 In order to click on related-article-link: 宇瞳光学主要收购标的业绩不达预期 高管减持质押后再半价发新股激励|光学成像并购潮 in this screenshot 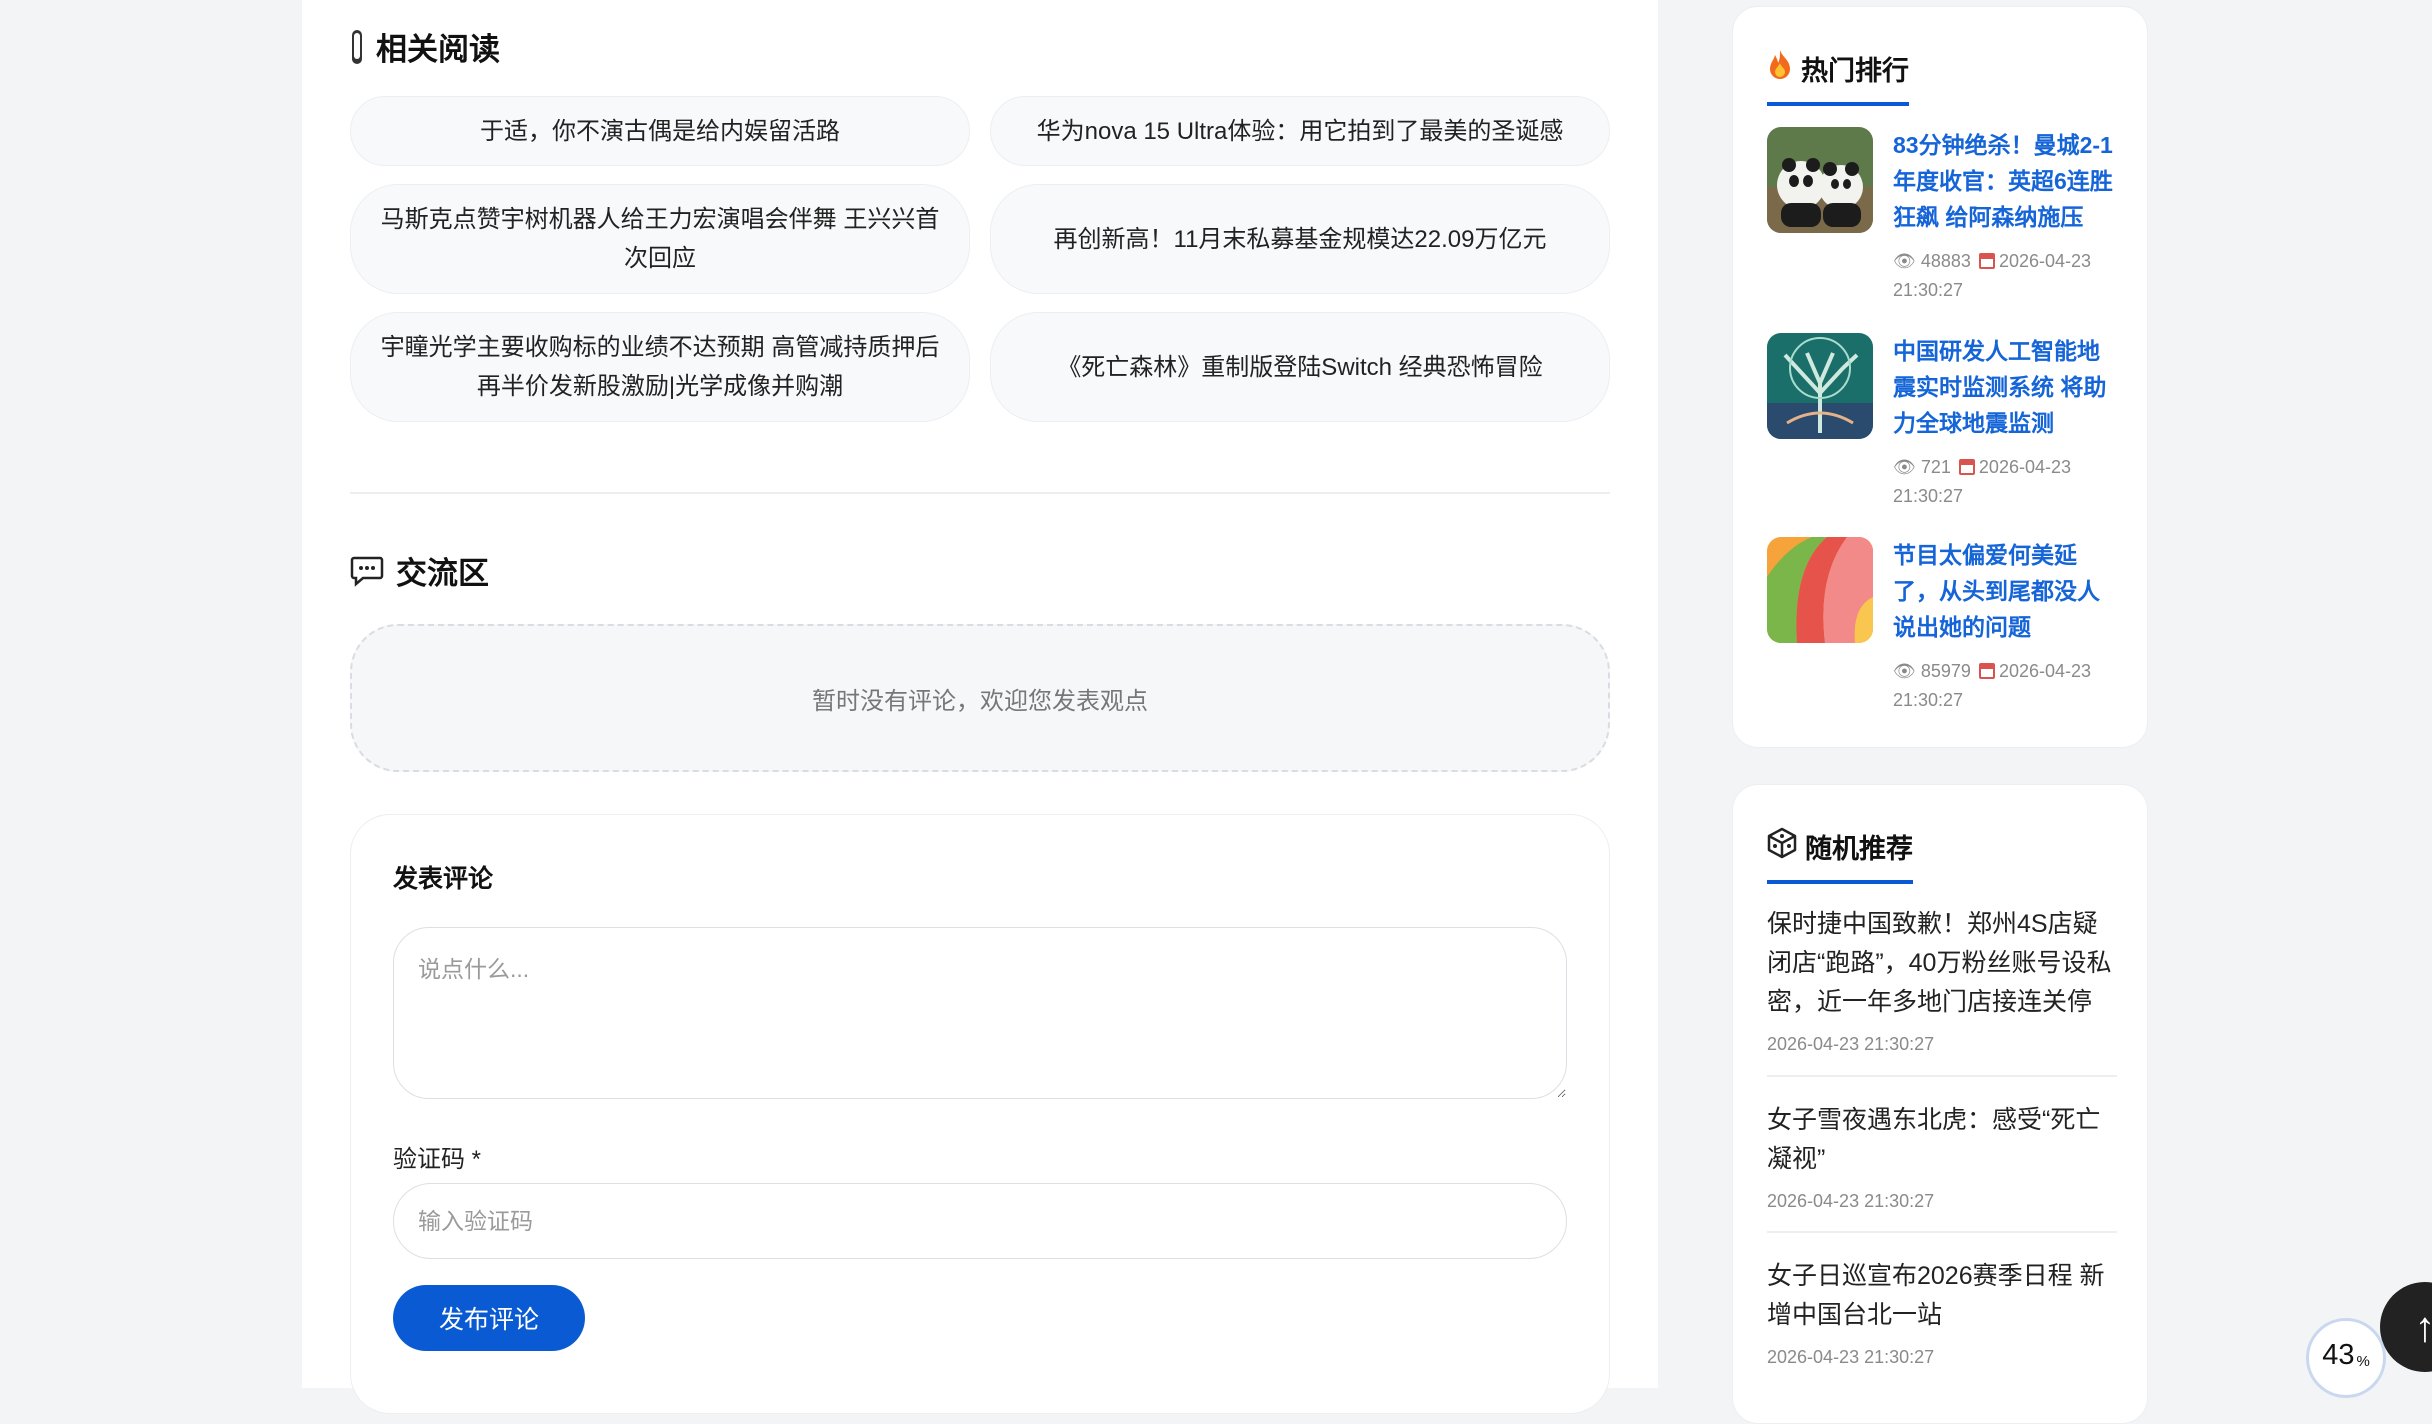, I will do `click(660, 367)`.